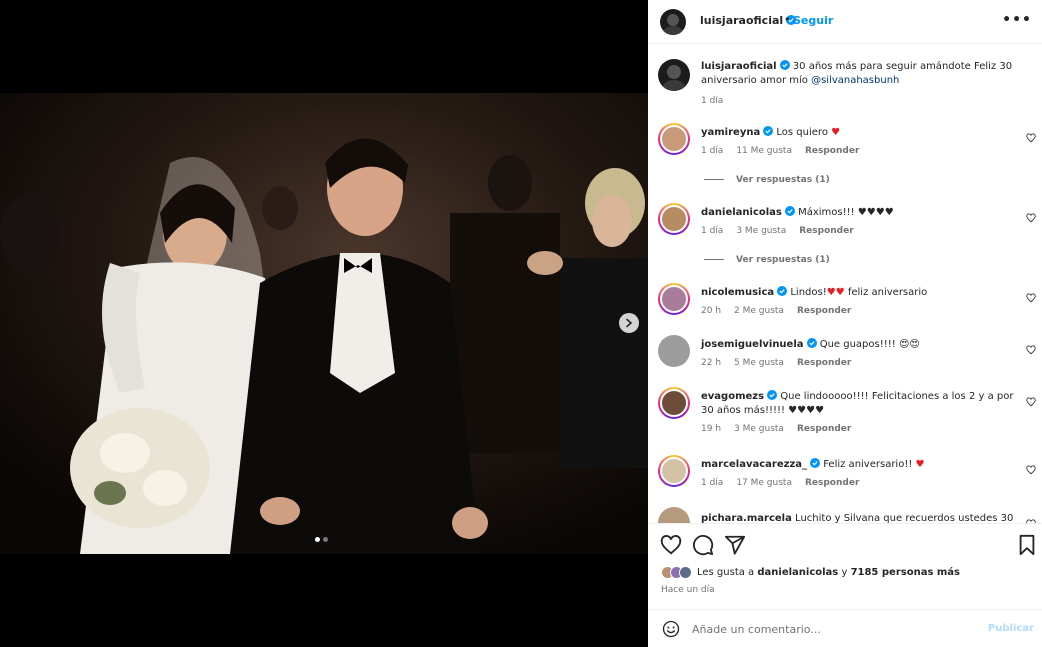  What do you see at coordinates (754, 464) in the screenshot?
I see `comment-username: marcelavacarezza_` at bounding box center [754, 464].